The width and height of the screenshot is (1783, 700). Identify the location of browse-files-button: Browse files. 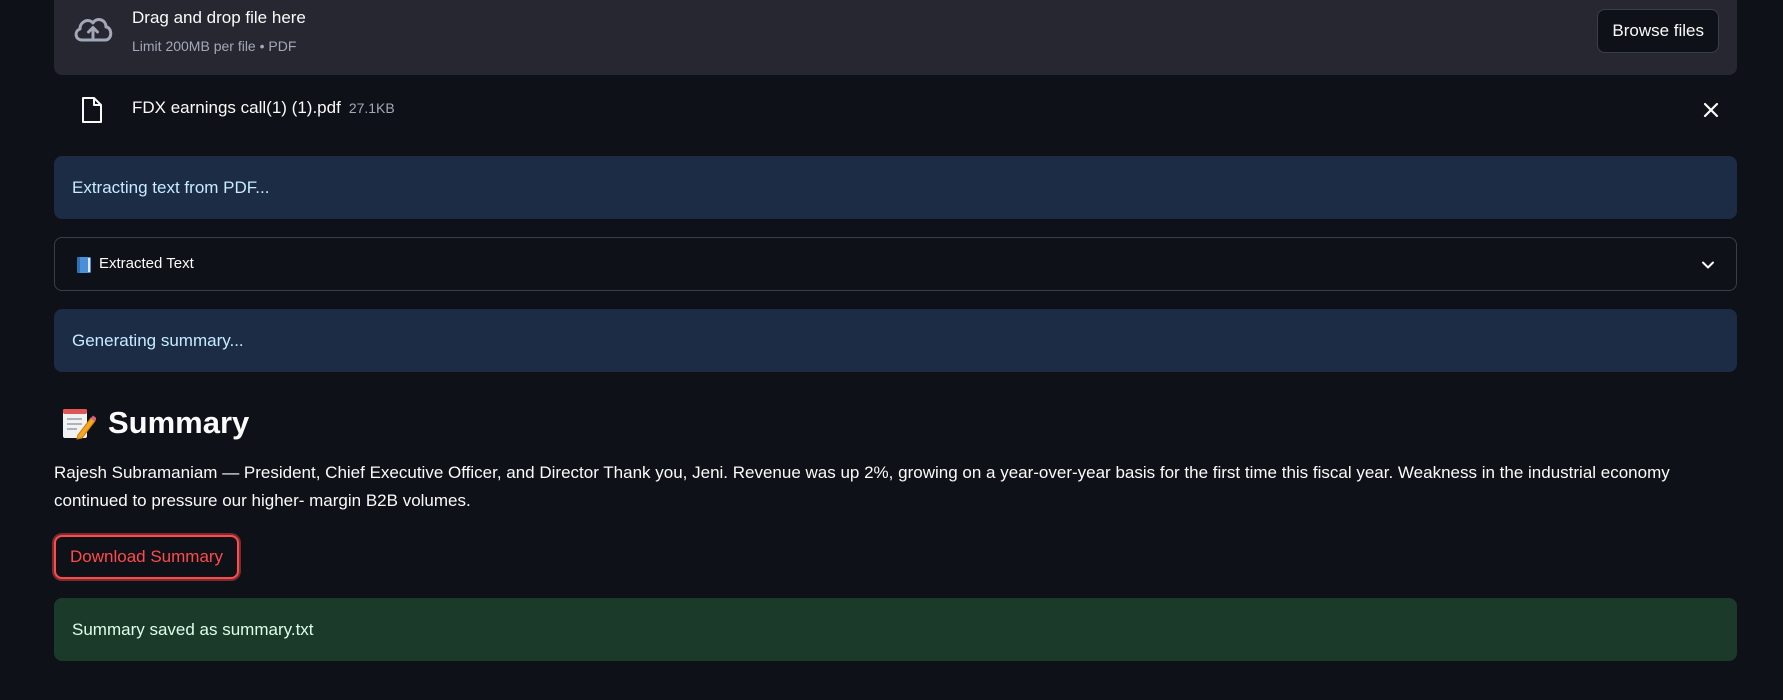
(1658, 31).